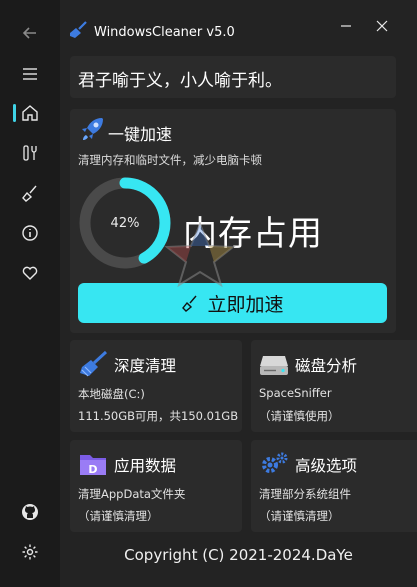 Image resolution: width=417 pixels, height=587 pixels. Describe the element at coordinates (145, 466) in the screenshot. I see `app-data-title: 应用数据` at that location.